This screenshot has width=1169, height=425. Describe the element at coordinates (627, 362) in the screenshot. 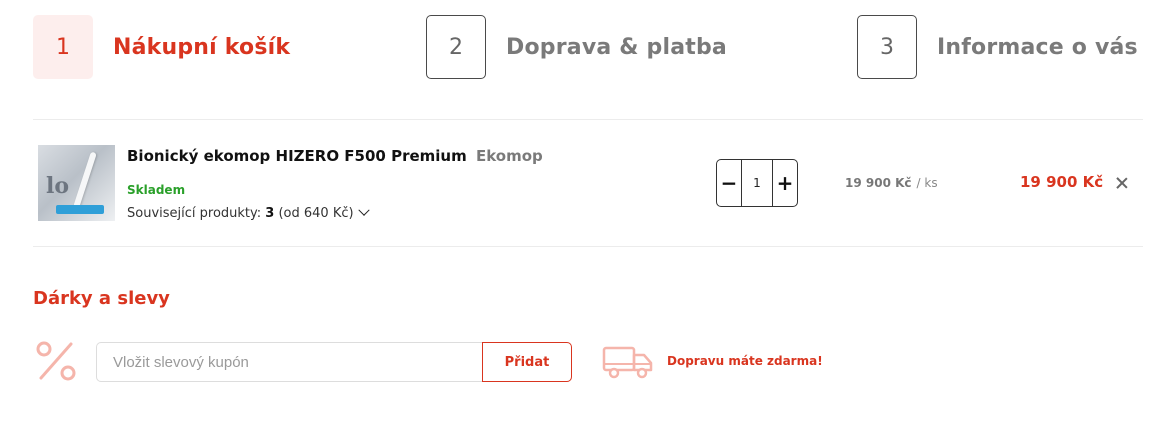

I see `truck-icon` at that location.